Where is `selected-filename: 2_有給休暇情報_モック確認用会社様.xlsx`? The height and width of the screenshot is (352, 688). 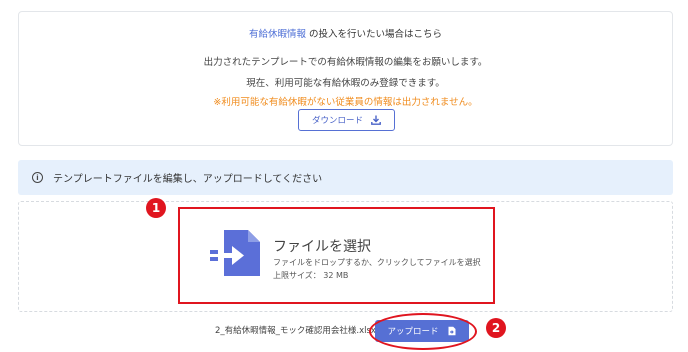
selected-filename: 2_有給休暇情報_モック確認用会社様.xlsx is located at coordinates (295, 331).